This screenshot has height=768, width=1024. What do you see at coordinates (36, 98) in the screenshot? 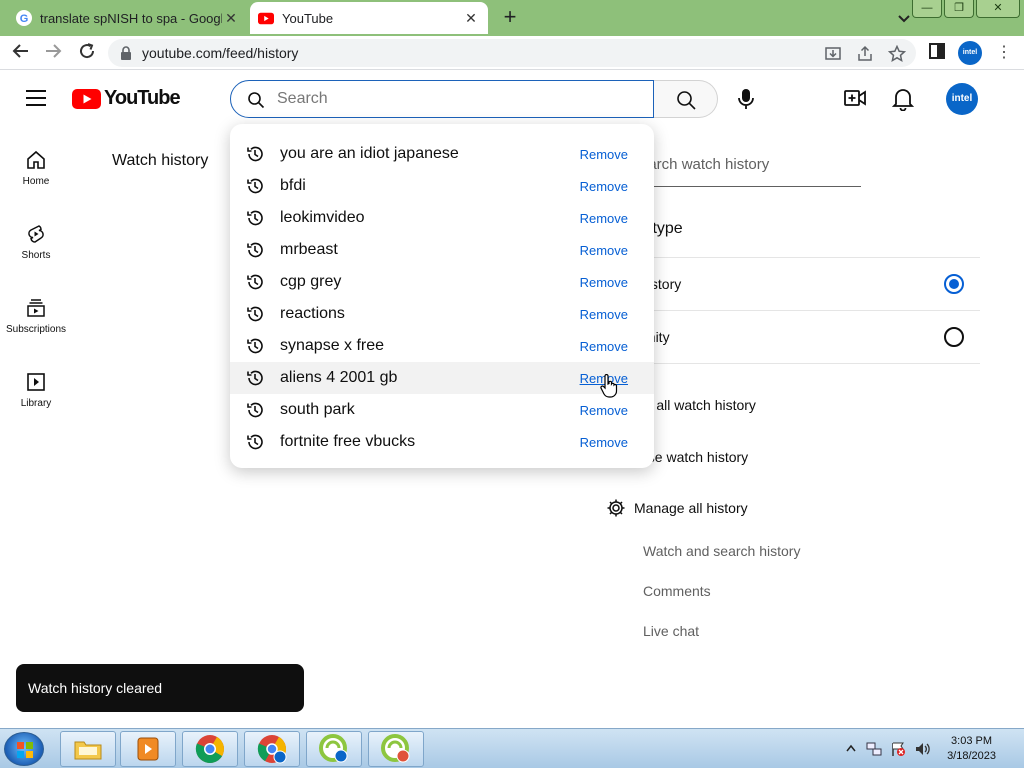
I see `hamburger-menu-icon` at bounding box center [36, 98].